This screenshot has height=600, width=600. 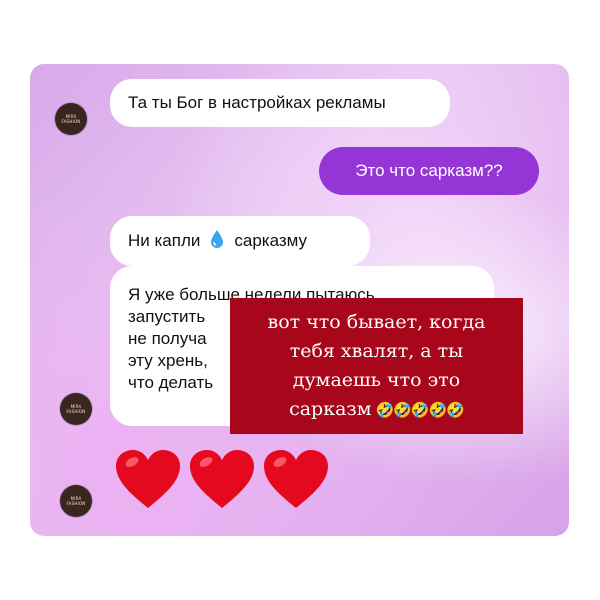 What do you see at coordinates (217, 238) in the screenshot?
I see `droplet-icon` at bounding box center [217, 238].